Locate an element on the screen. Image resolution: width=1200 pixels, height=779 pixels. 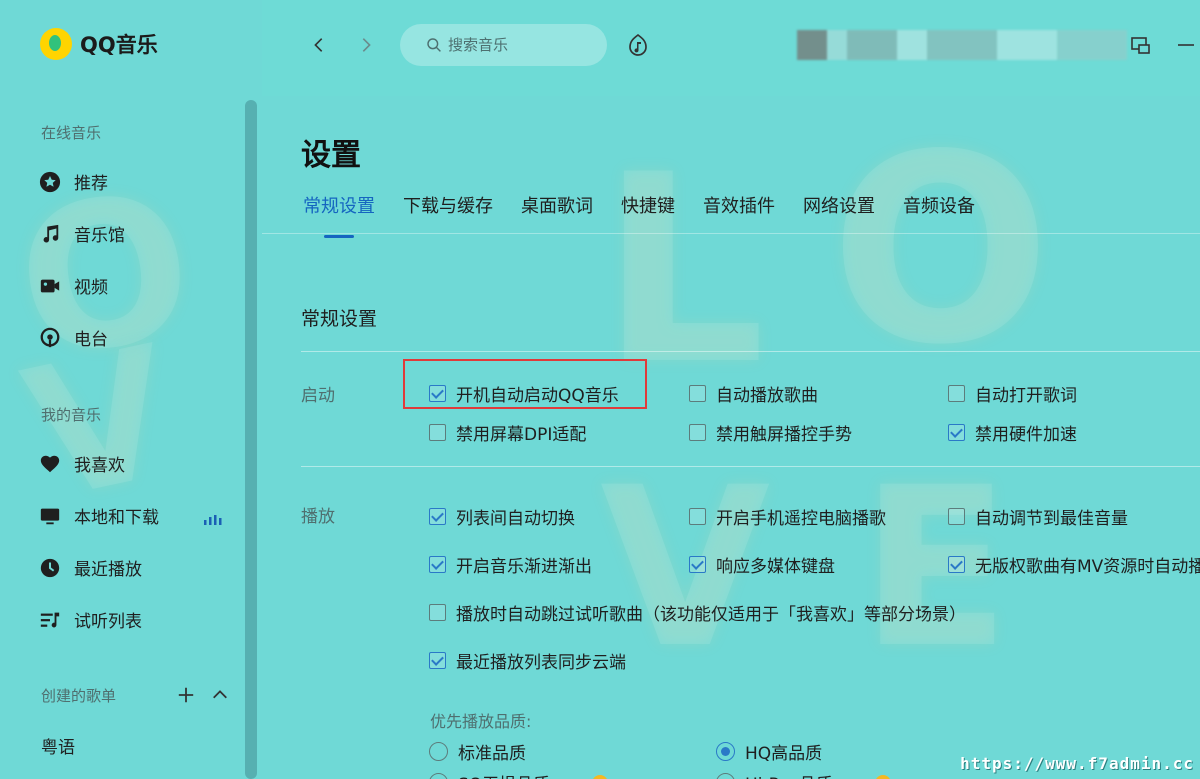
sidebar-item-trial-list: 试听列表 is located at coordinates (90, 619).